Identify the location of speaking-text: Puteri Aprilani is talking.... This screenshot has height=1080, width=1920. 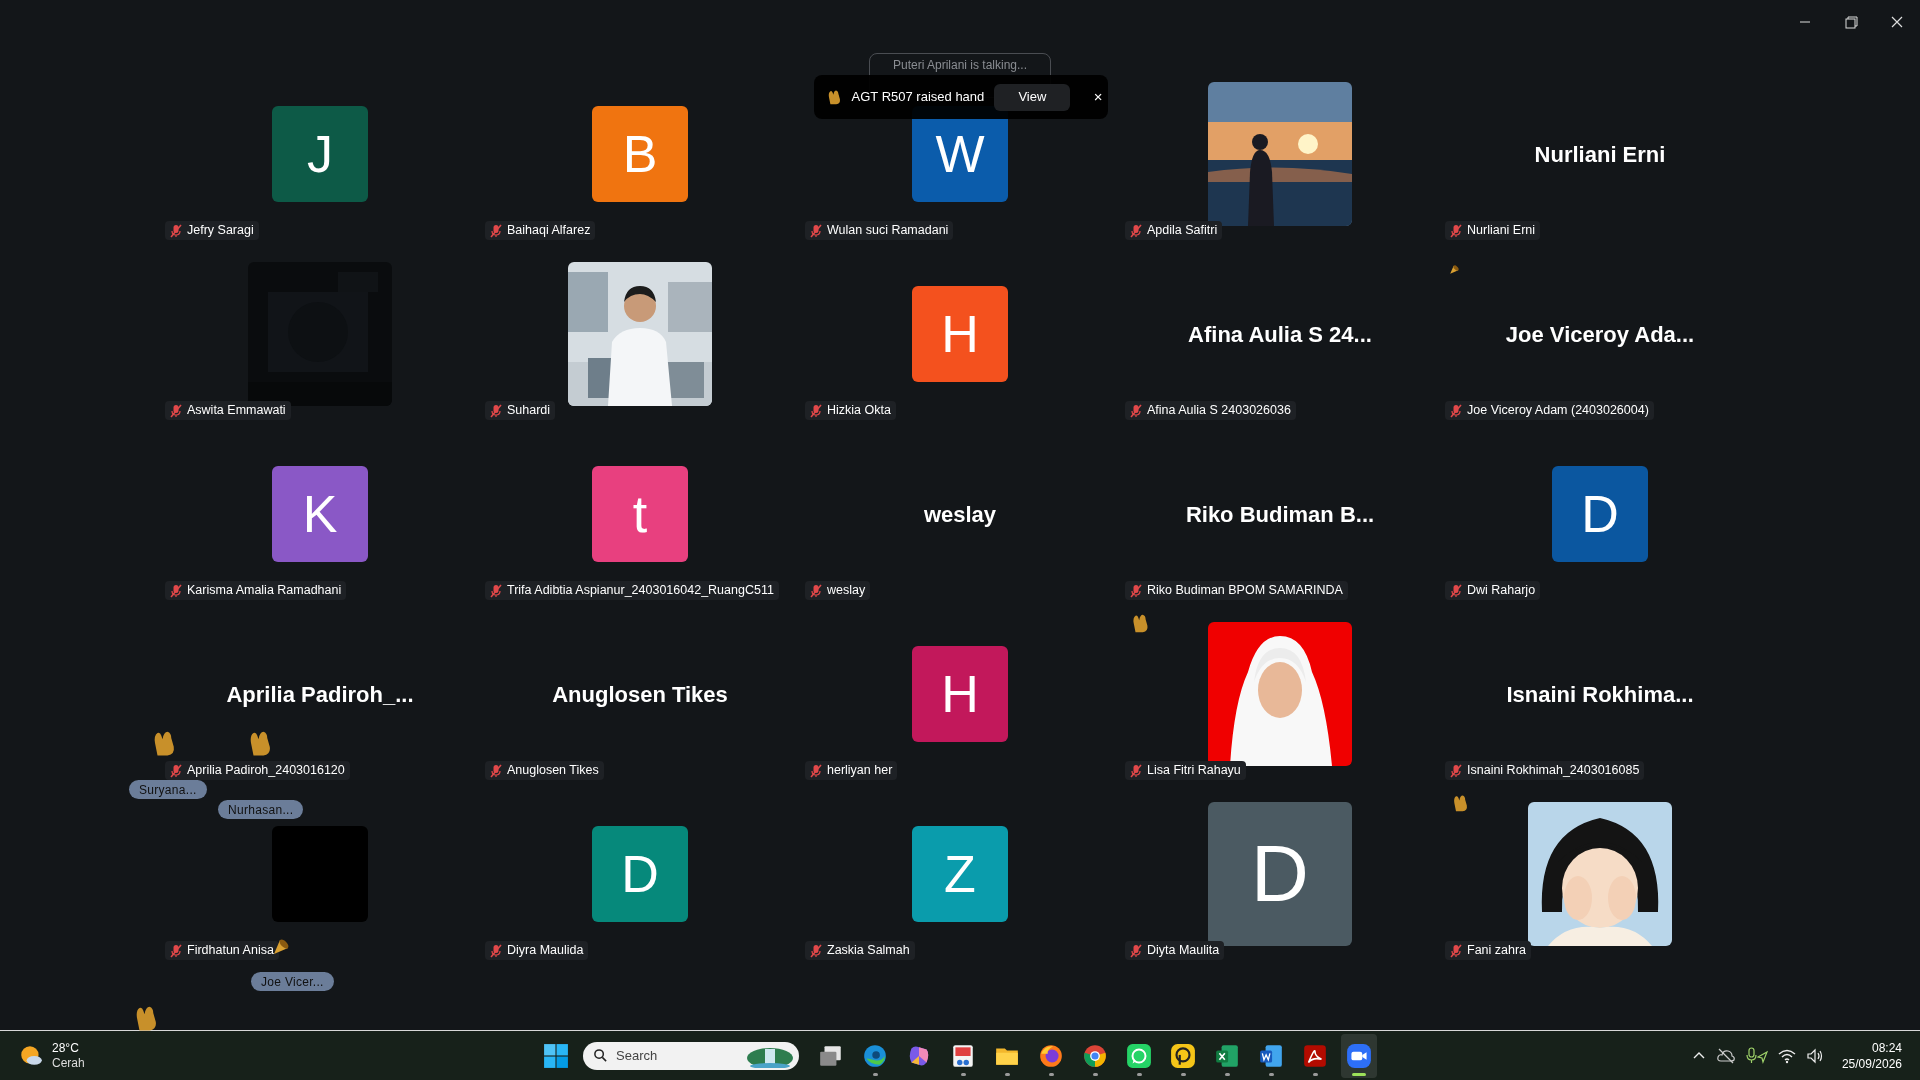
(960, 65).